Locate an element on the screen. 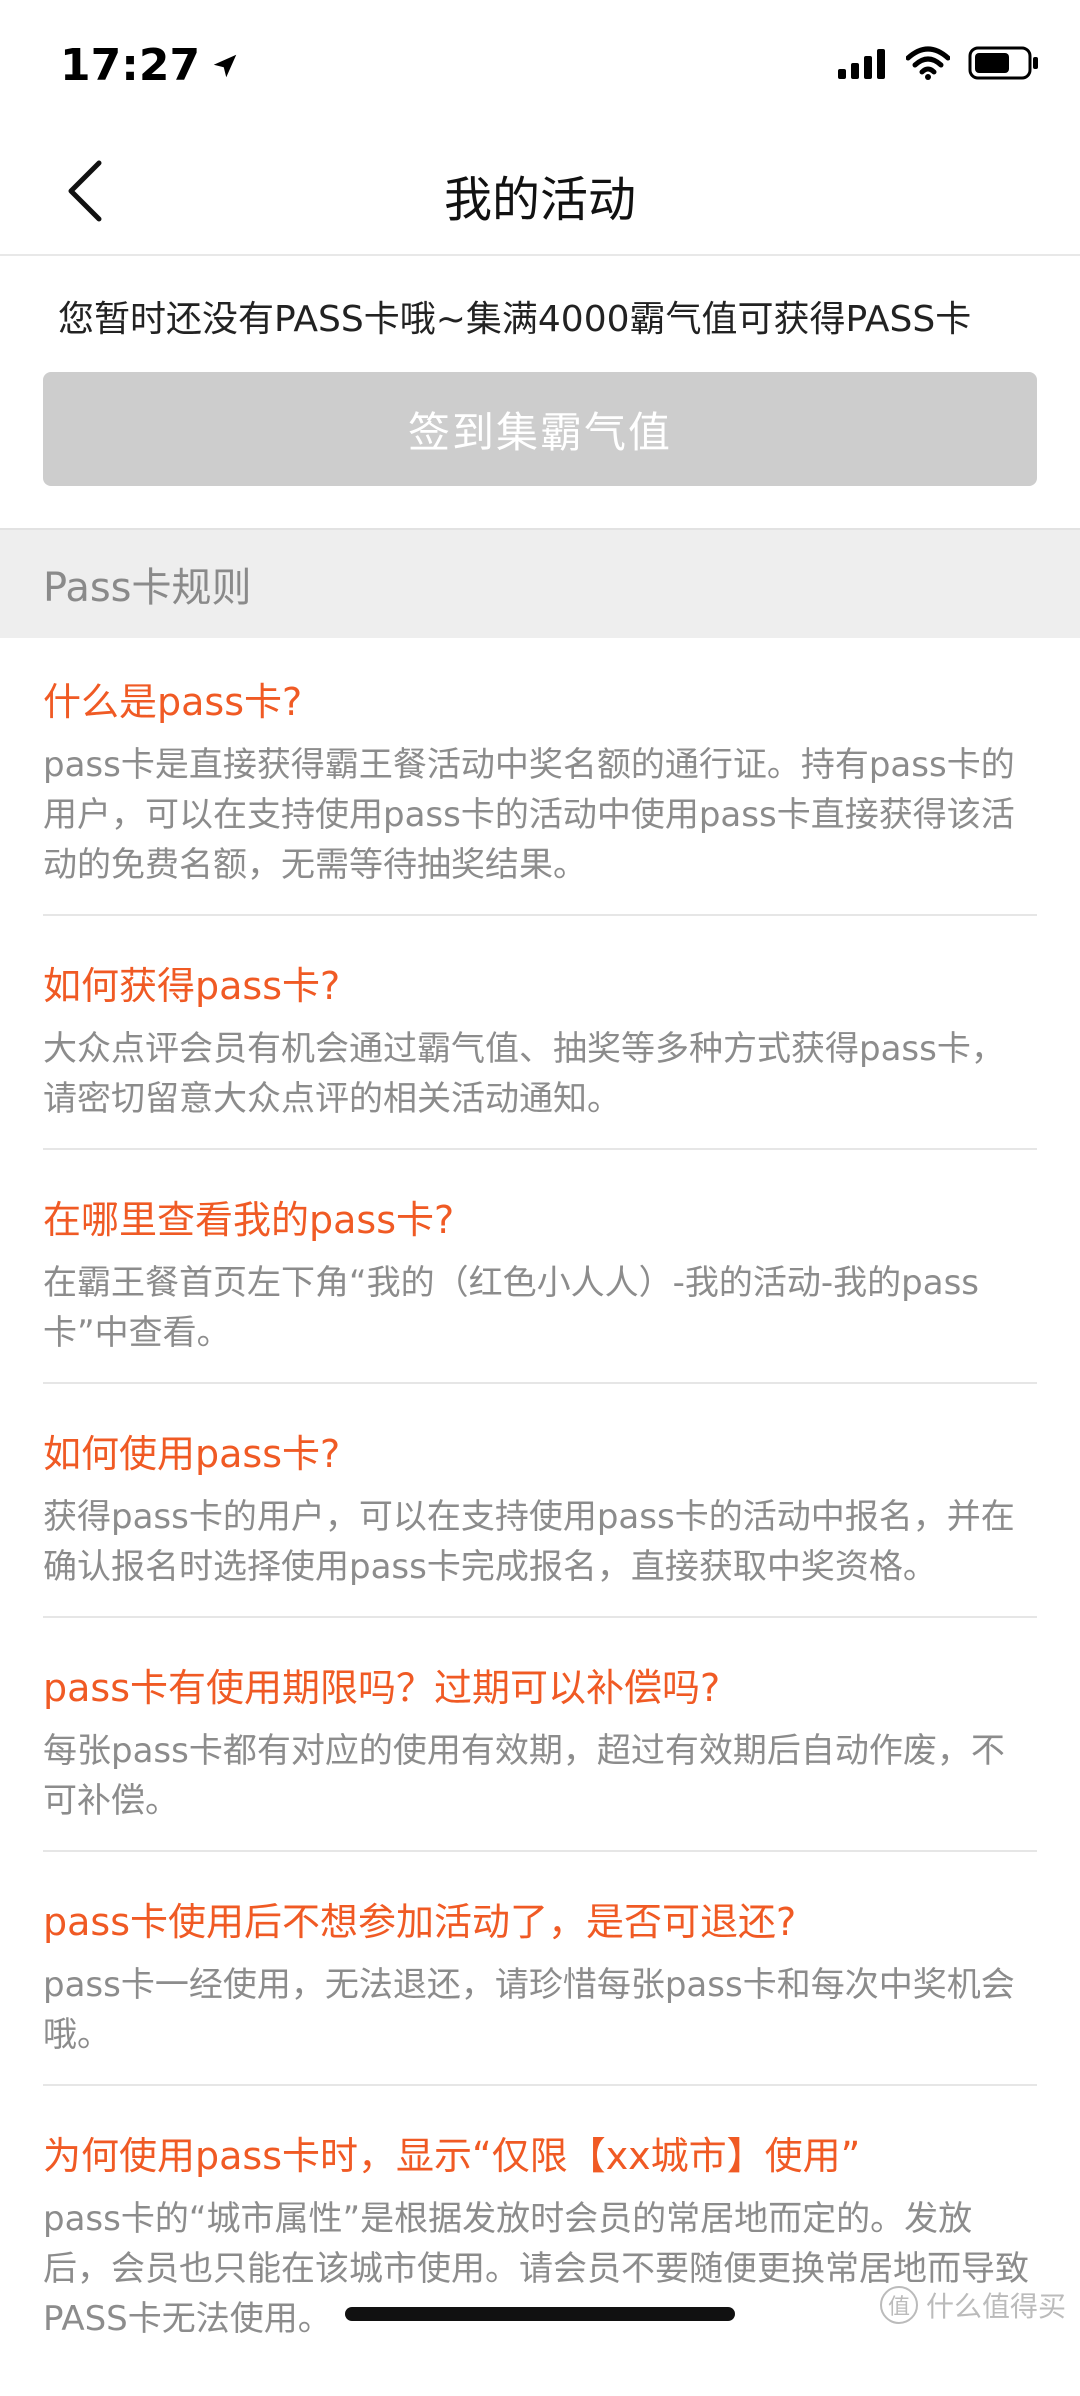  page-title: 我的活动 is located at coordinates (539, 200).